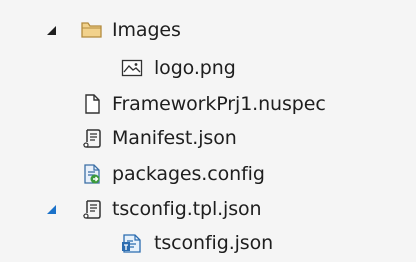  Describe the element at coordinates (92, 174) in the screenshot. I see `config-file-icon` at that location.